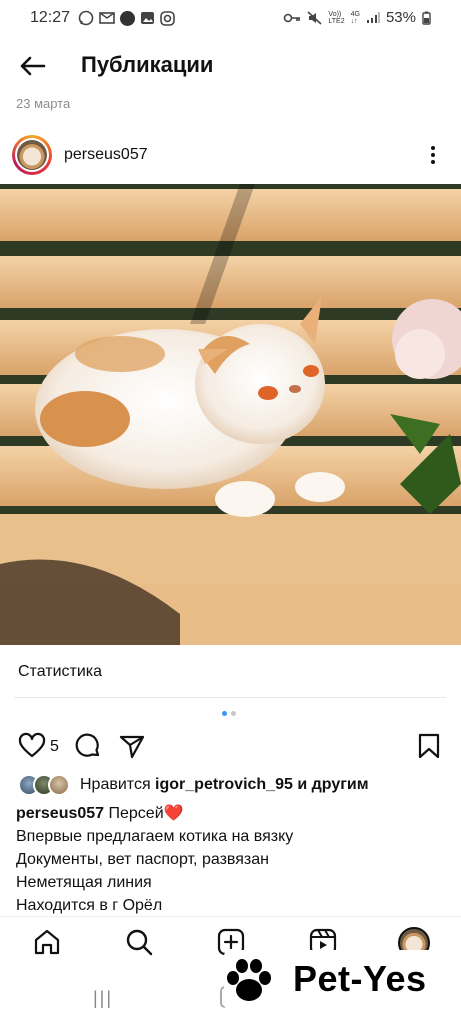 This screenshot has width=461, height=1024. What do you see at coordinates (429, 746) in the screenshot?
I see `save-bookmark-icon` at bounding box center [429, 746].